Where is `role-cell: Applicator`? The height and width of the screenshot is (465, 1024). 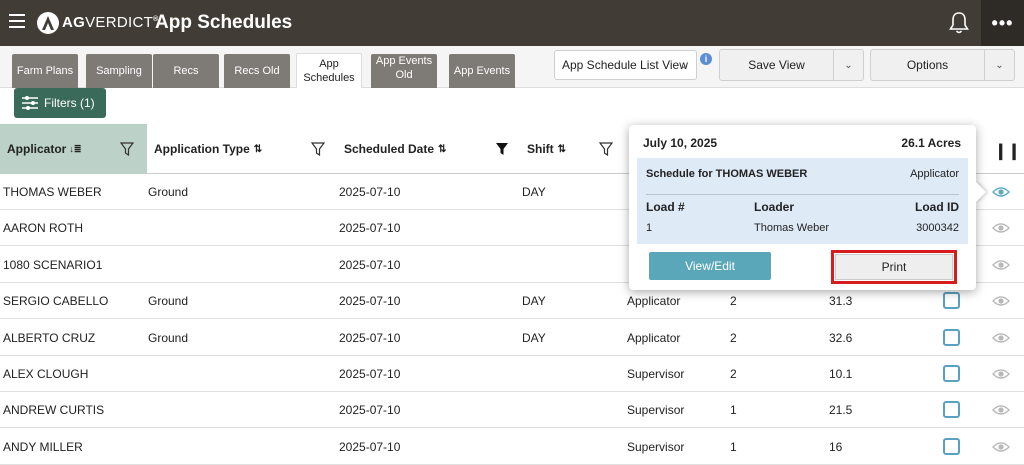 role-cell: Applicator is located at coordinates (654, 337).